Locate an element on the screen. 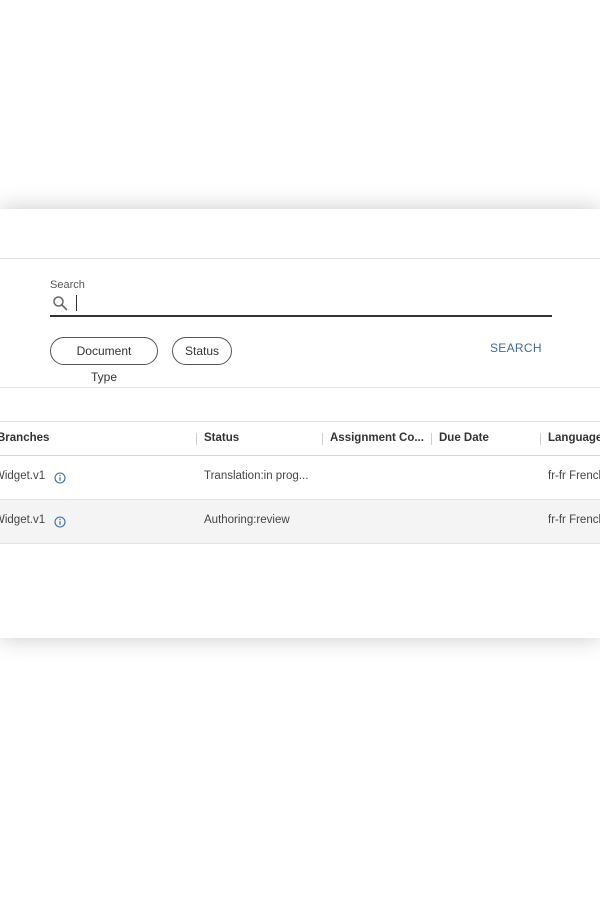 This screenshot has height=900, width=600. search-field is located at coordinates (301, 305).